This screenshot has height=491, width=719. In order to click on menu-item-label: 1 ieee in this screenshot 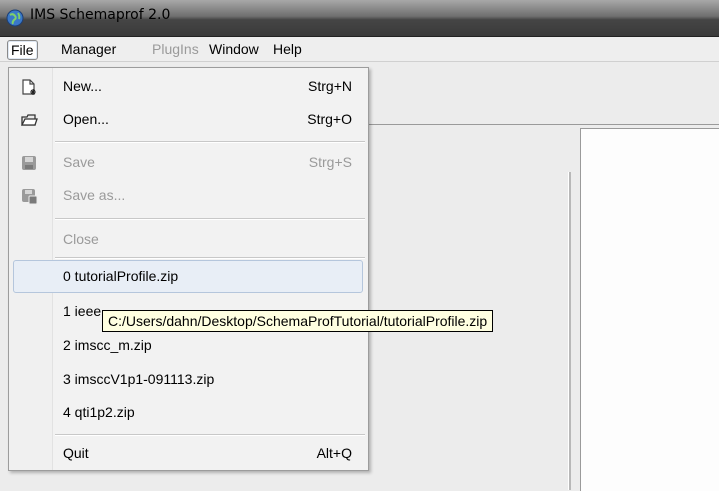, I will do `click(82, 311)`.